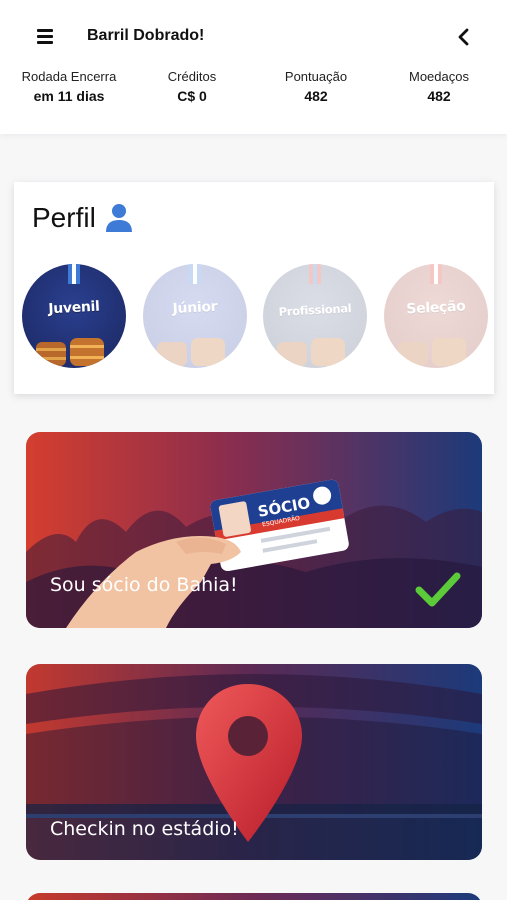  Describe the element at coordinates (316, 76) in the screenshot. I see `stat-label: Pontuação` at that location.